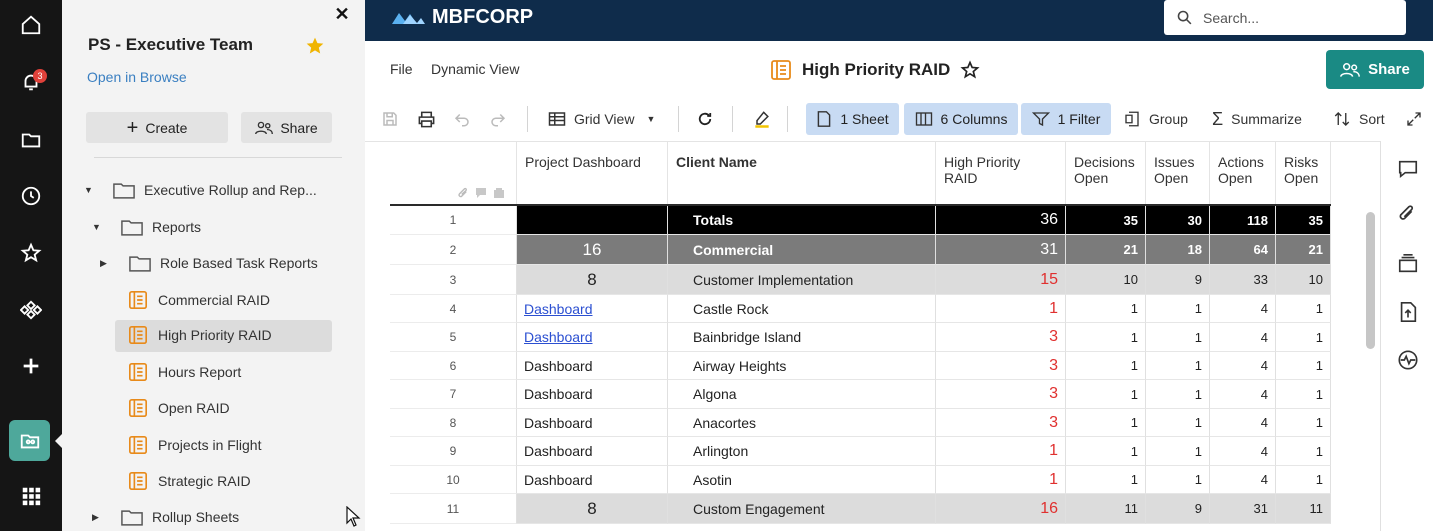 This screenshot has width=1433, height=531. What do you see at coordinates (200, 335) in the screenshot?
I see `tree-item: High Priority RAID` at bounding box center [200, 335].